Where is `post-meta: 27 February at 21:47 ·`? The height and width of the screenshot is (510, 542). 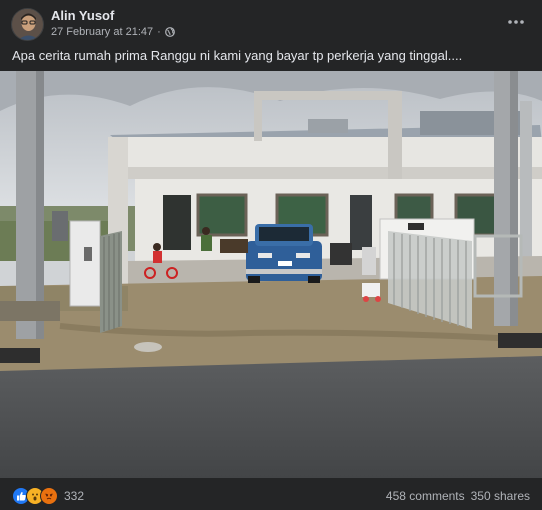
post-meta: 27 February at 21:47 · is located at coordinates (113, 32).